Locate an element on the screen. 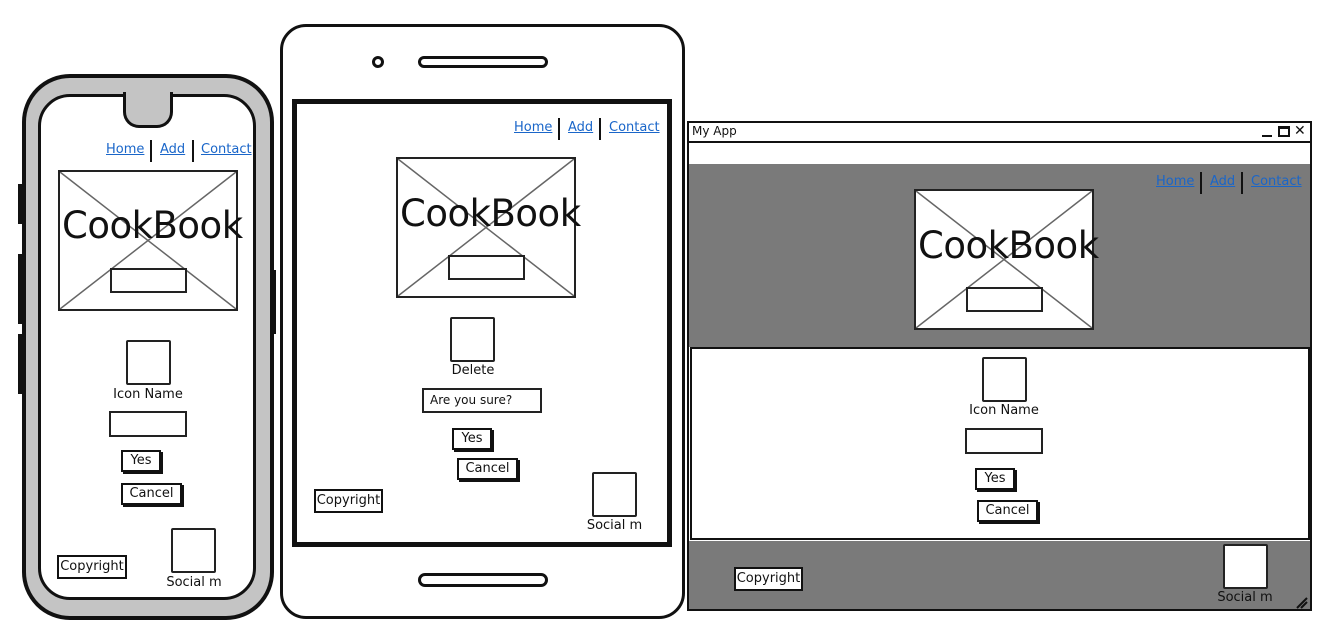 The width and height of the screenshot is (1323, 622). phone-notch is located at coordinates (148, 110).